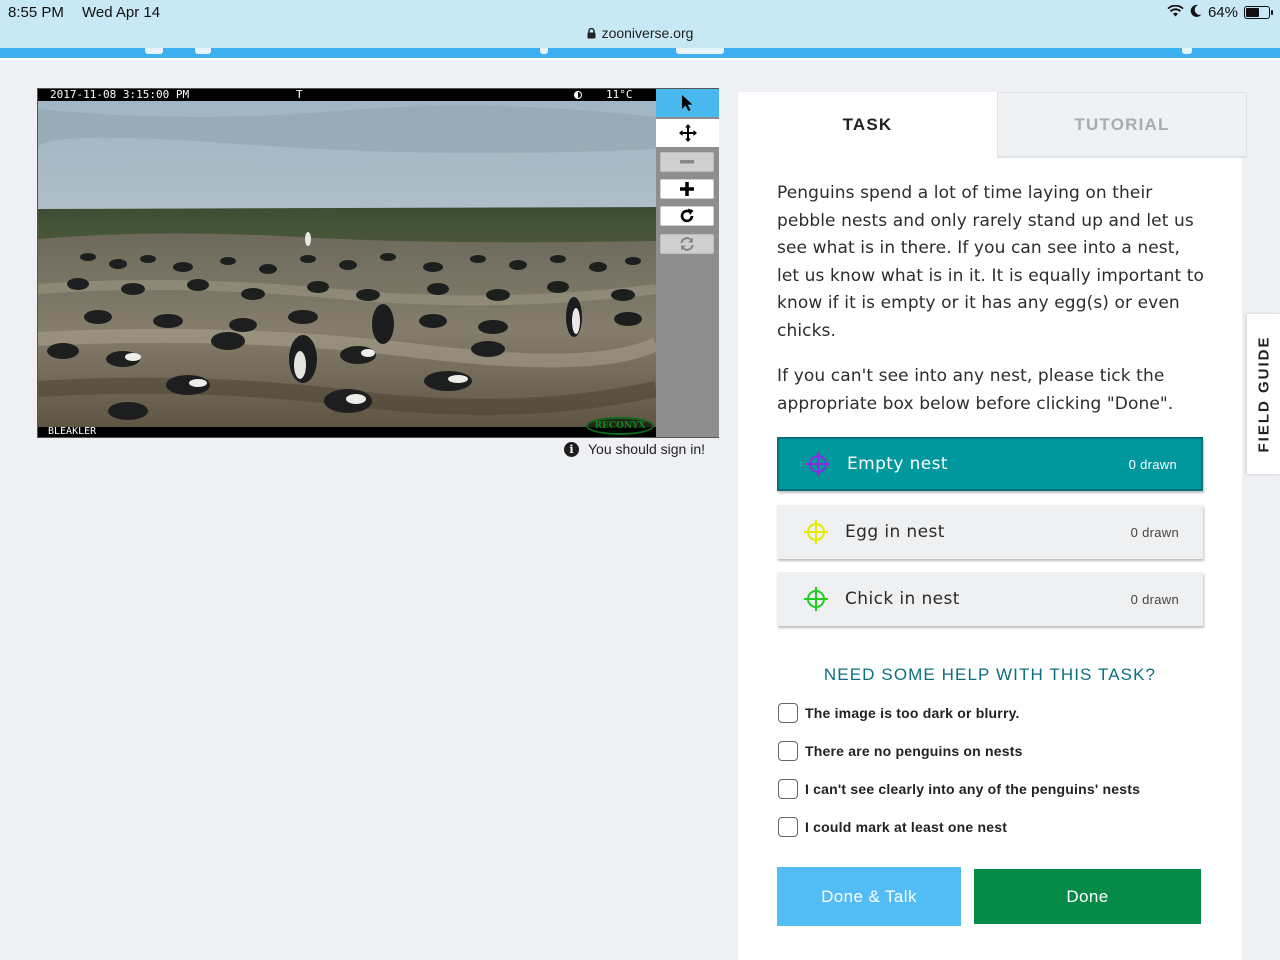 The height and width of the screenshot is (960, 1280). I want to click on reset-icon, so click(687, 244).